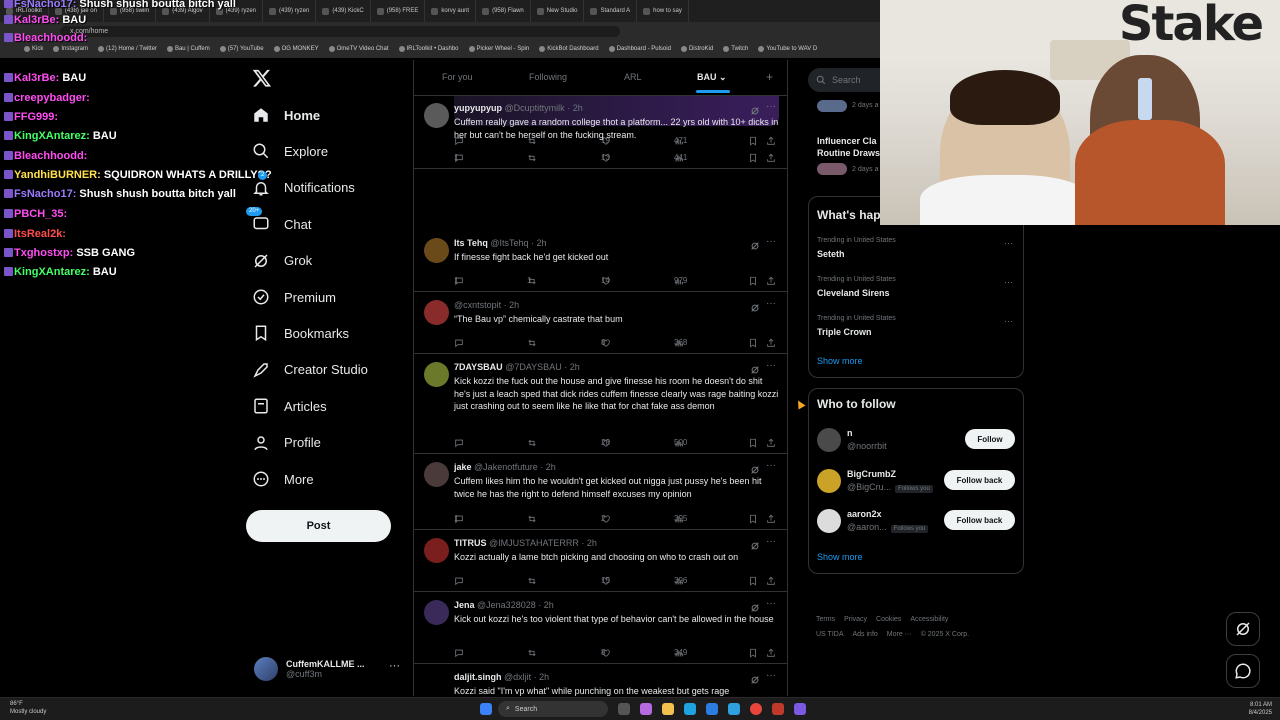 The image size is (1280, 720). What do you see at coordinates (517, 677) in the screenshot?
I see `tweet-author-handle: @dxljit` at bounding box center [517, 677].